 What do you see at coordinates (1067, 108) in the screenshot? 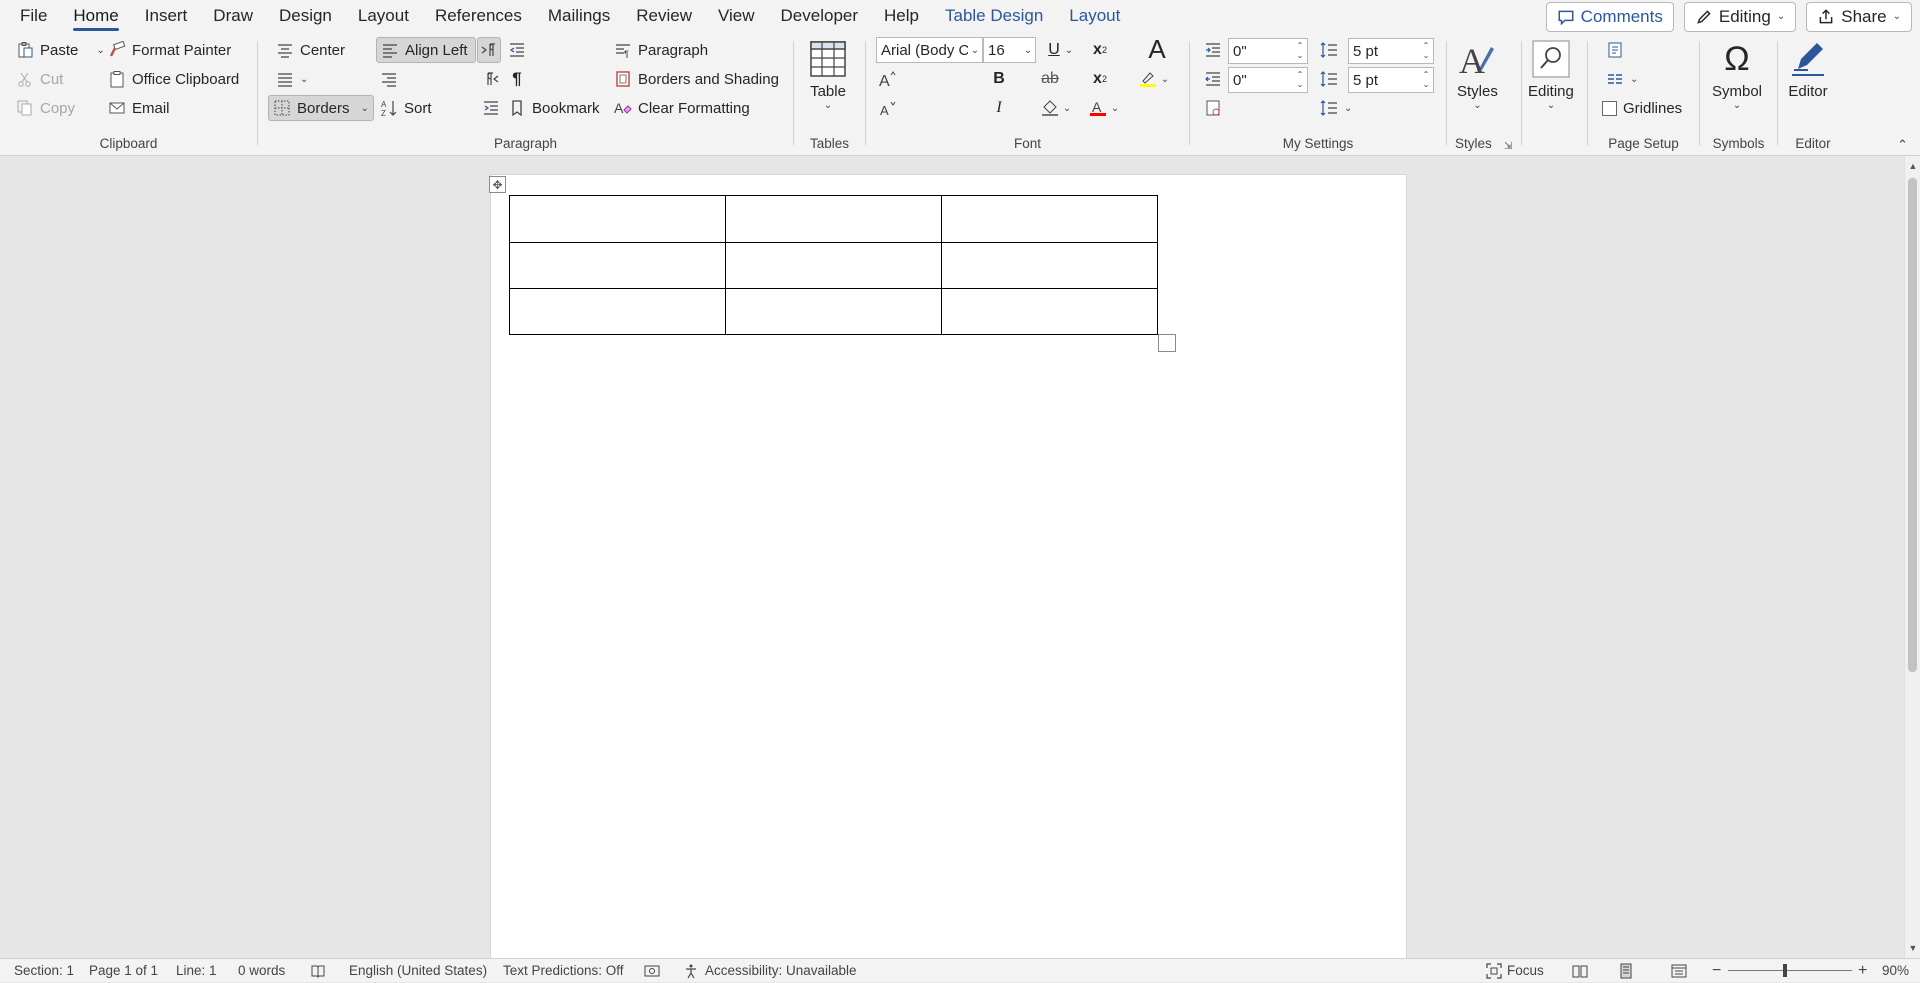
I see `shading-dropdown: ⌄` at bounding box center [1067, 108].